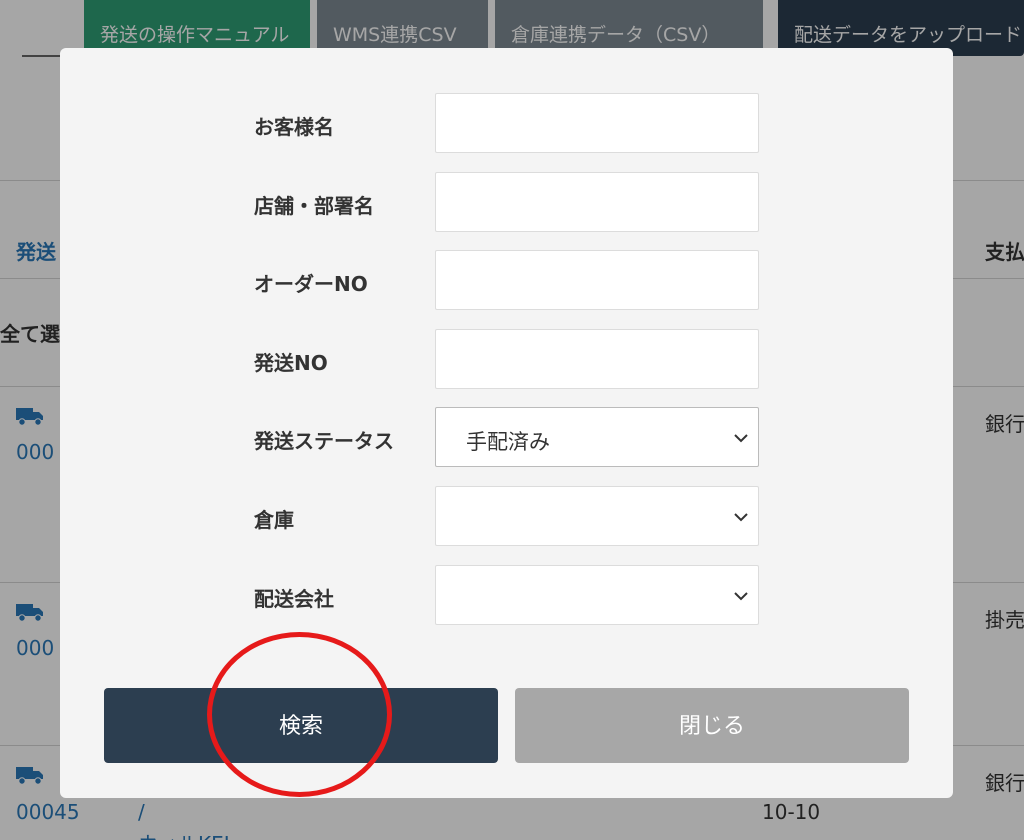  What do you see at coordinates (508, 442) in the screenshot?
I see `shipping-status-value: 手配済み` at bounding box center [508, 442].